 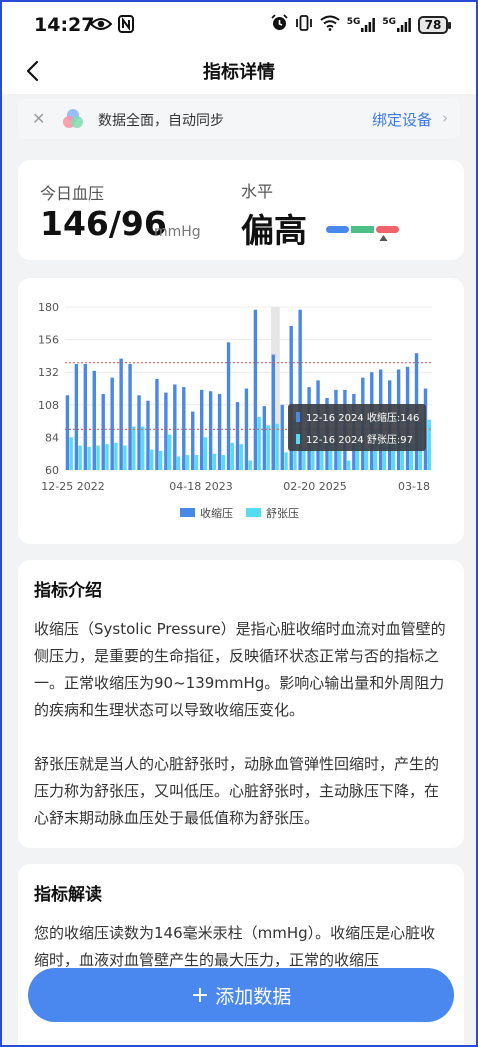 What do you see at coordinates (239, 119) in the screenshot?
I see `sync-banner: ✕ 数据全面，自动同步 绑定设备 ›` at bounding box center [239, 119].